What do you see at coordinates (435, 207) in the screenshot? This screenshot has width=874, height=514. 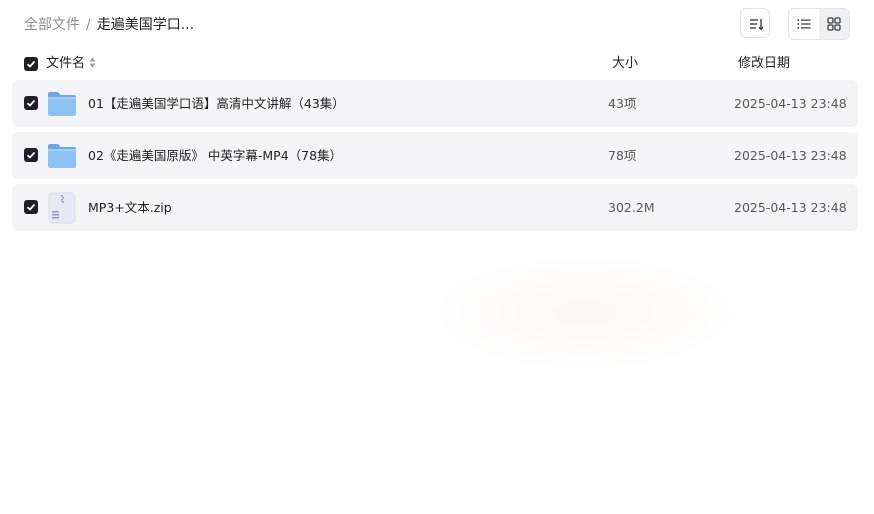 I see `file-row: MP3+文本.zip 302.2M 2025-04-13 23:48` at bounding box center [435, 207].